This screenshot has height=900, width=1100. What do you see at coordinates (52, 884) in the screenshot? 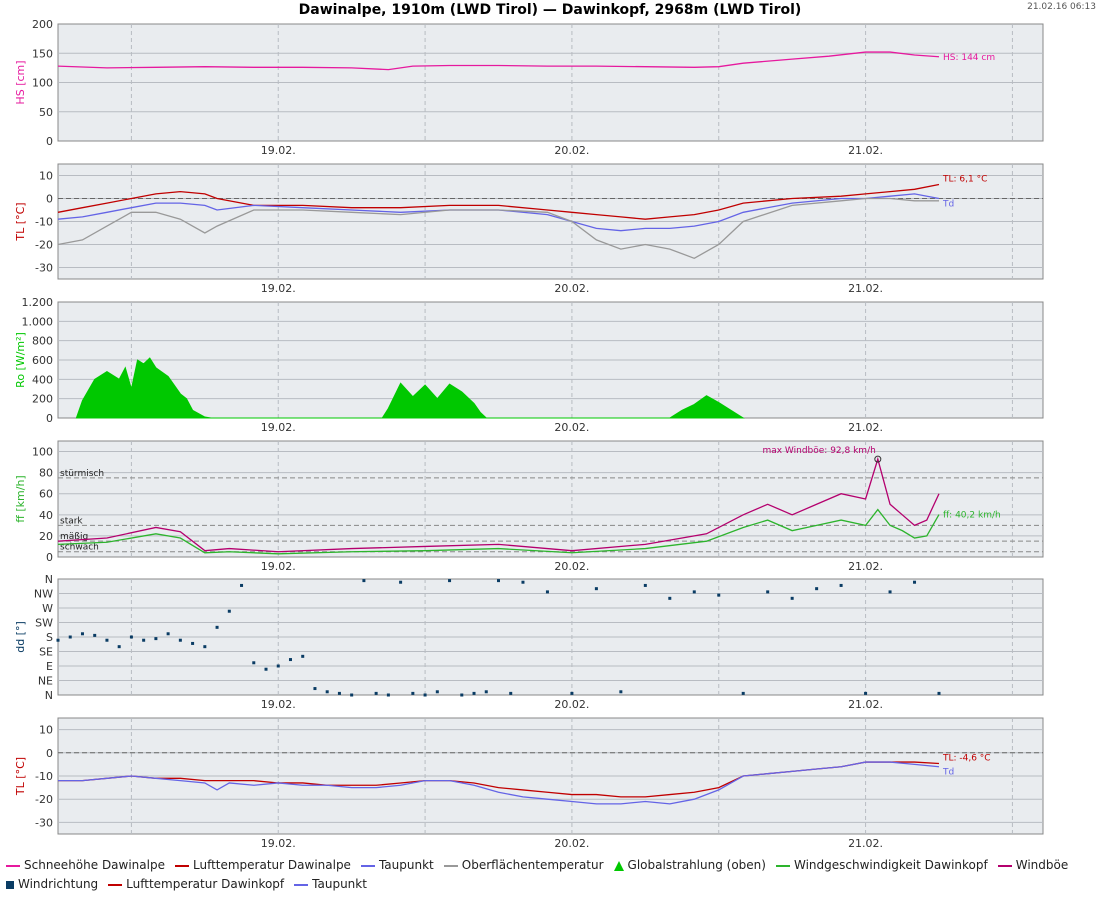
I see `legend-item: Windrichtung` at bounding box center [52, 884].